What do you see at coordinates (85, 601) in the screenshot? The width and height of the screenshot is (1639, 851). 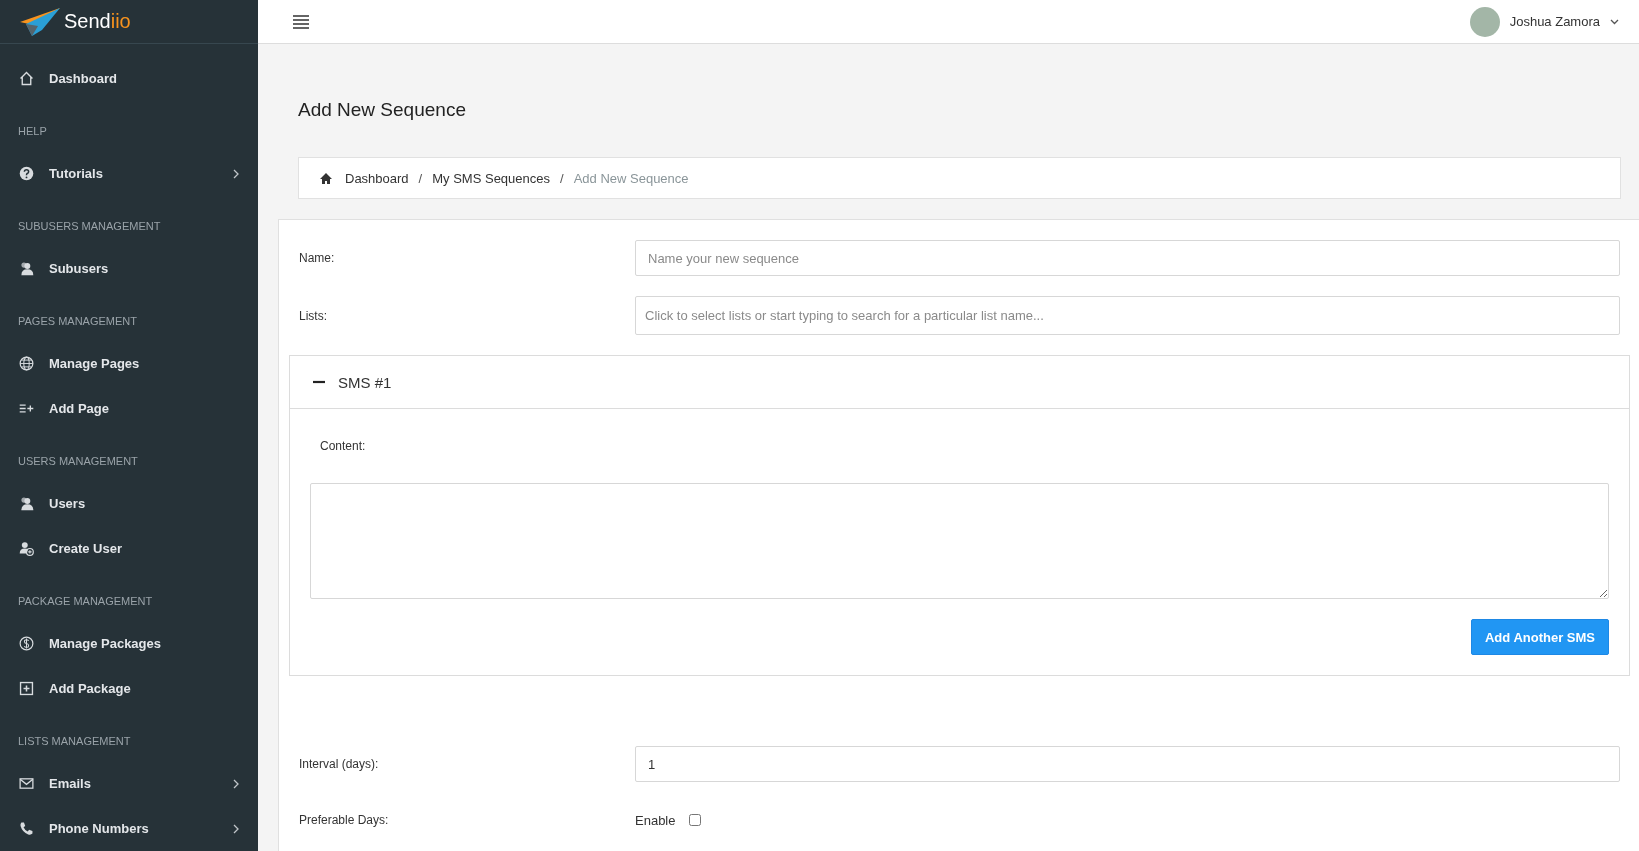 I see `sidebar-section-heading: PACKAGE MANAGEMENT` at bounding box center [85, 601].